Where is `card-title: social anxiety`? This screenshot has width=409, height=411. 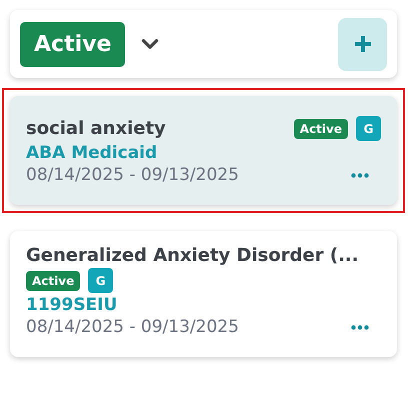 card-title: social anxiety is located at coordinates (96, 128).